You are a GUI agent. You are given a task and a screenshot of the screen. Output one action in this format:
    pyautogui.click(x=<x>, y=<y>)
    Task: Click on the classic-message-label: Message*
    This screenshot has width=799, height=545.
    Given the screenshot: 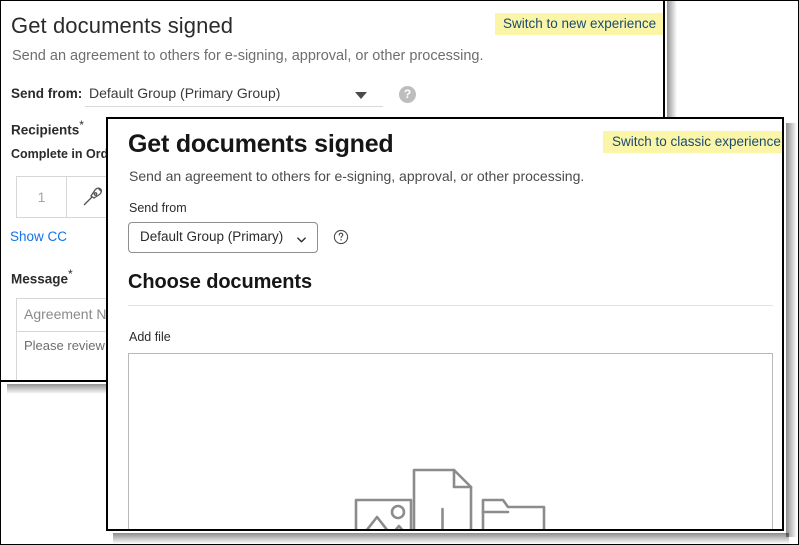 What is the action you would take?
    pyautogui.click(x=42, y=277)
    